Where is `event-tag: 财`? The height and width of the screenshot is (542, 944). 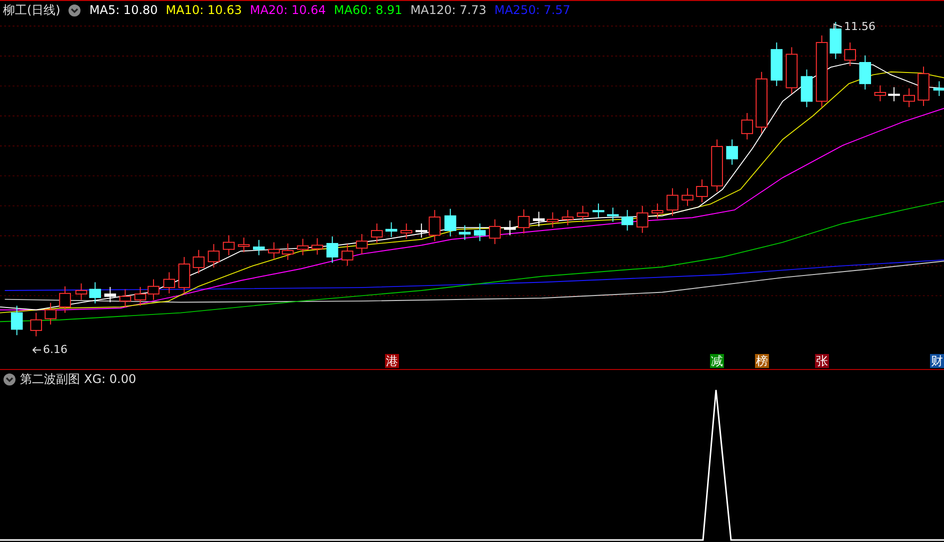
event-tag: 财 is located at coordinates (937, 361).